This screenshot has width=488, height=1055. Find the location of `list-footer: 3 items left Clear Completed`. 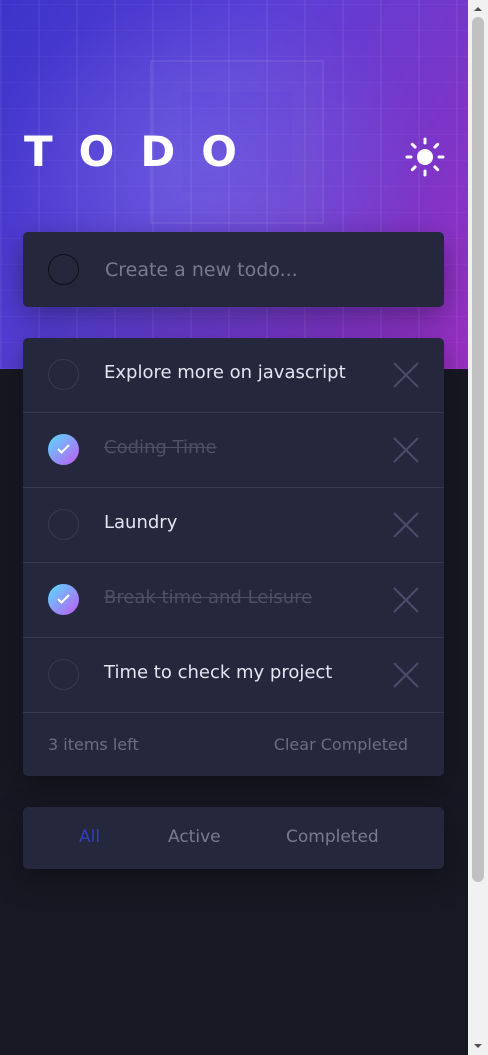

list-footer: 3 items left Clear Completed is located at coordinates (233, 744).